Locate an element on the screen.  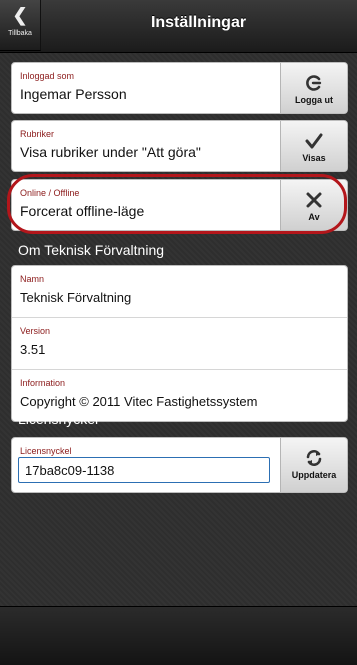
about-row-version: Version 3.51 is located at coordinates (179, 344).